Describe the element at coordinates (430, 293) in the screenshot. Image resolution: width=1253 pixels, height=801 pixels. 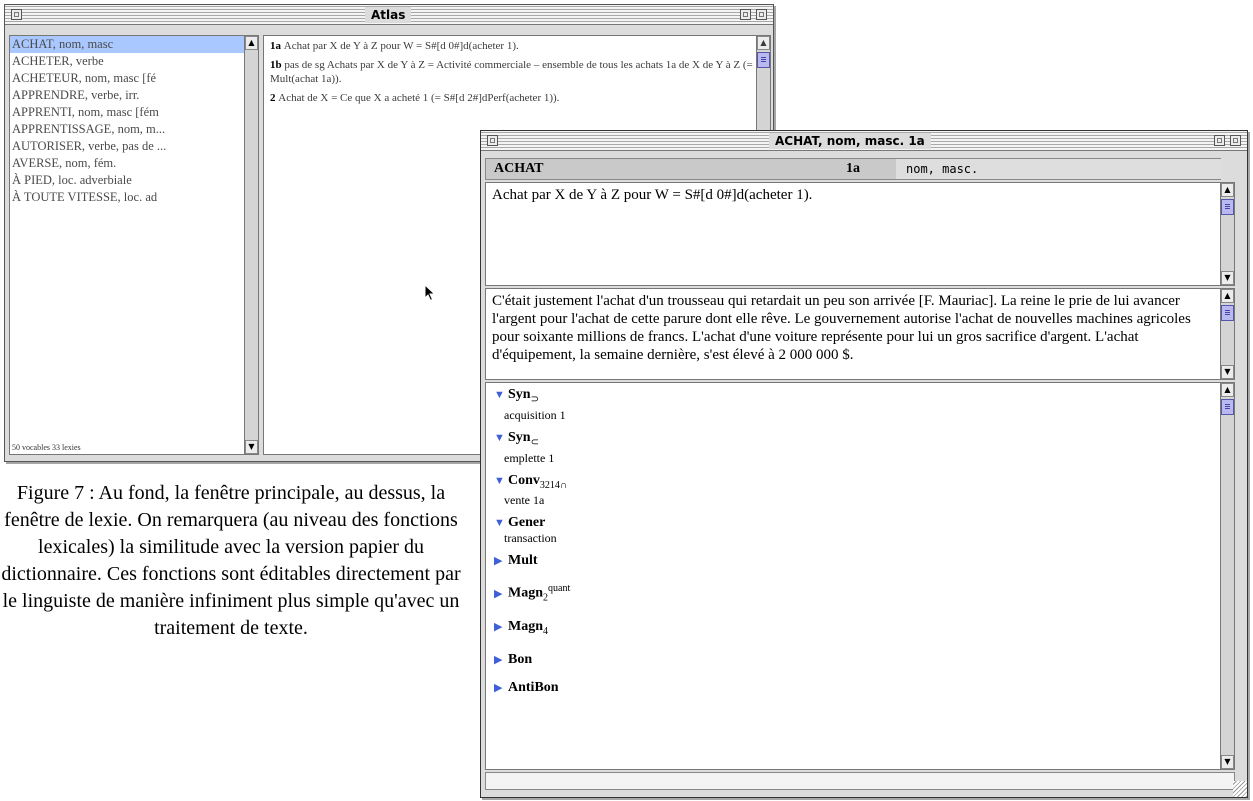
I see `mouse-pointer-icon` at that location.